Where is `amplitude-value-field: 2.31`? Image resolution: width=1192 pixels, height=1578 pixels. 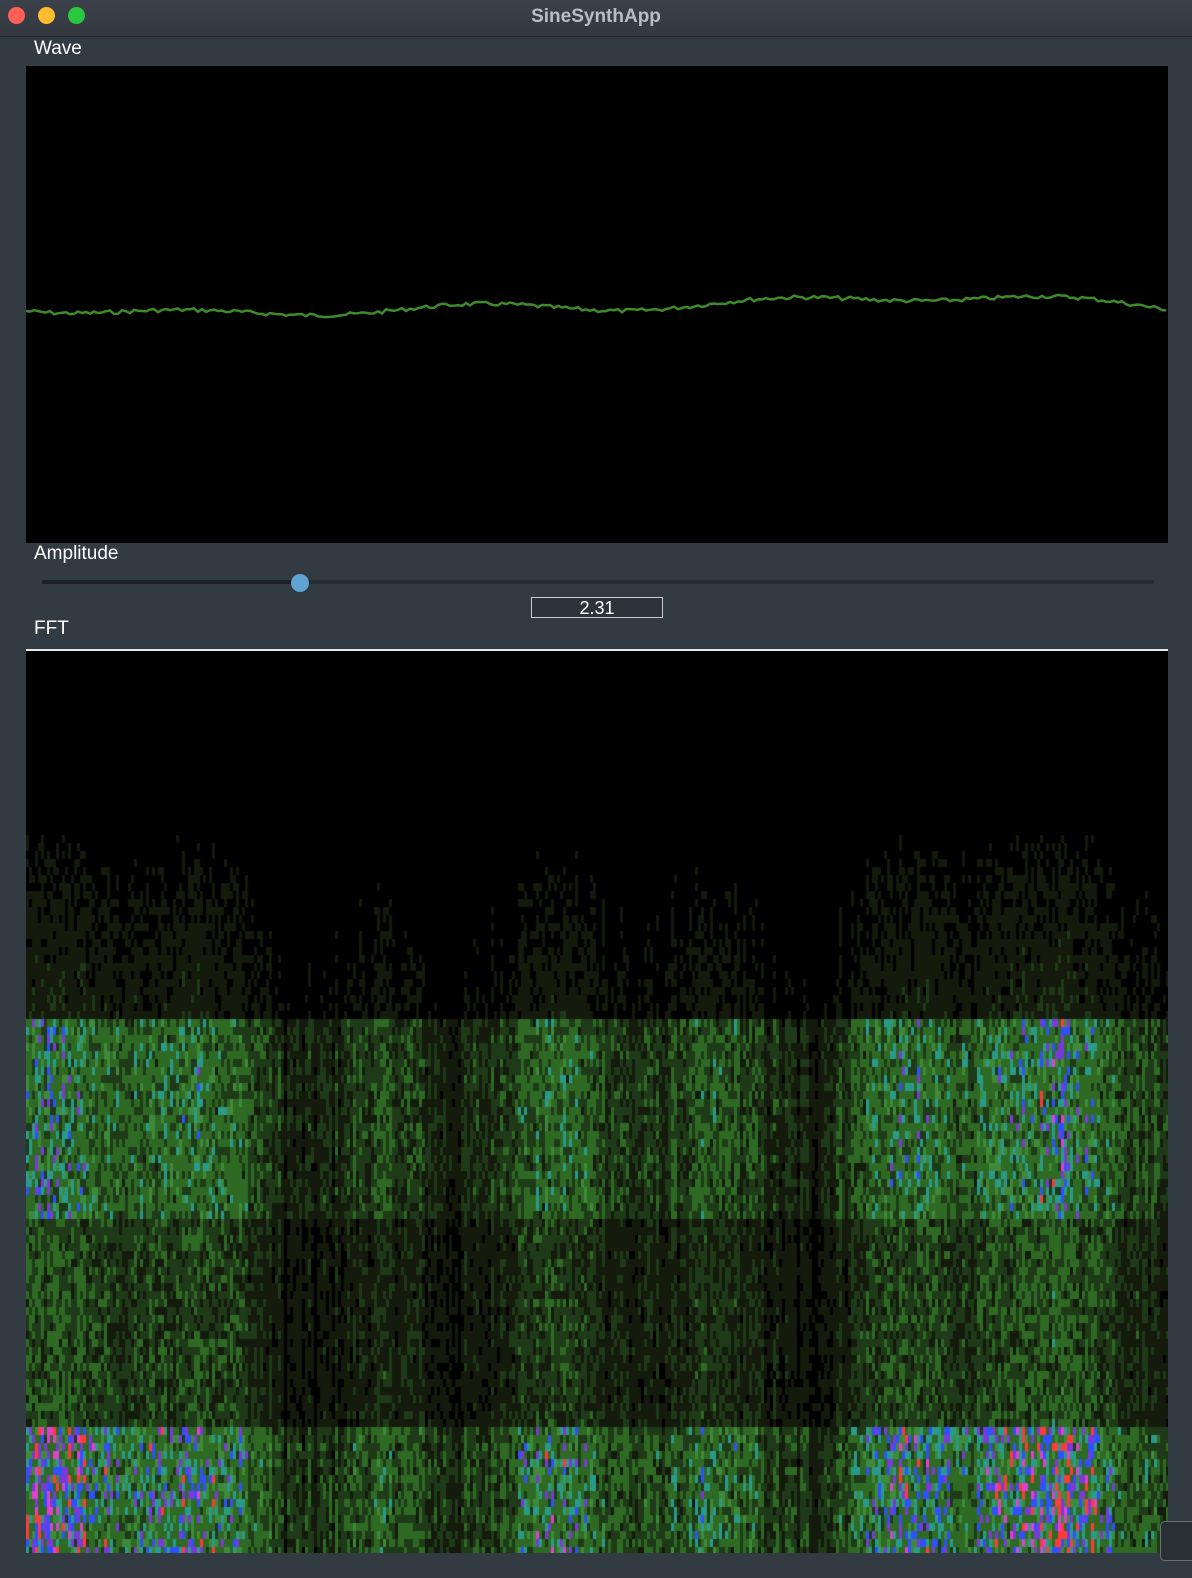 amplitude-value-field: 2.31 is located at coordinates (597, 607).